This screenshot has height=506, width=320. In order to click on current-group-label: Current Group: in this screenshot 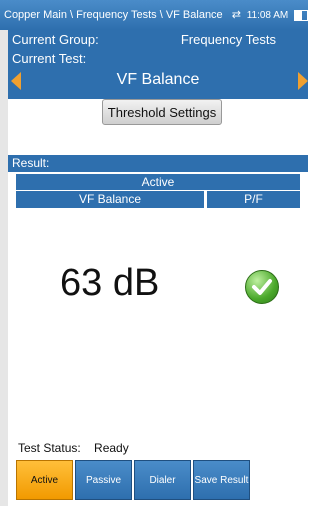, I will do `click(55, 39)`.